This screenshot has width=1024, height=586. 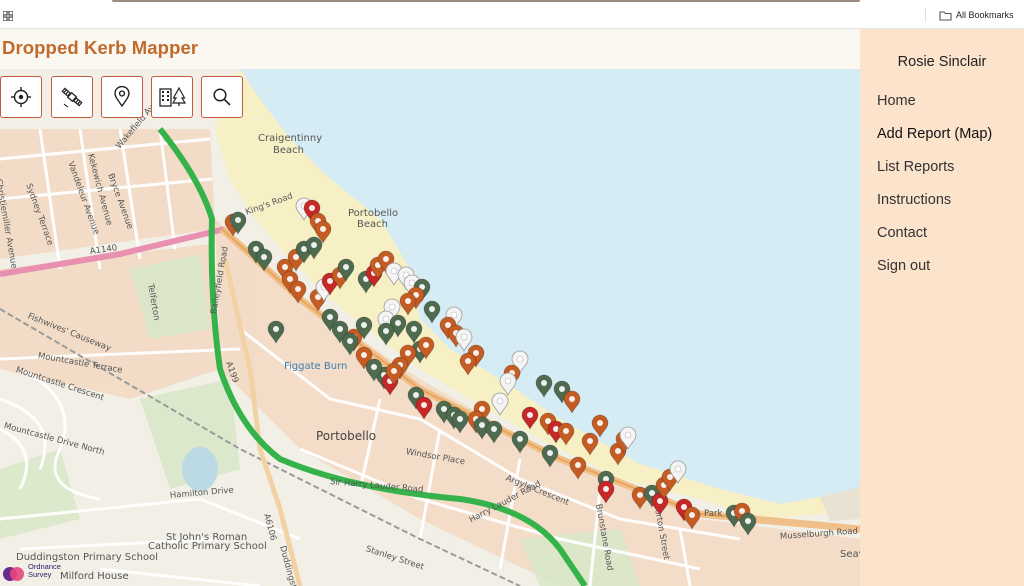 I want to click on browser-tab-edge, so click(x=486, y=1).